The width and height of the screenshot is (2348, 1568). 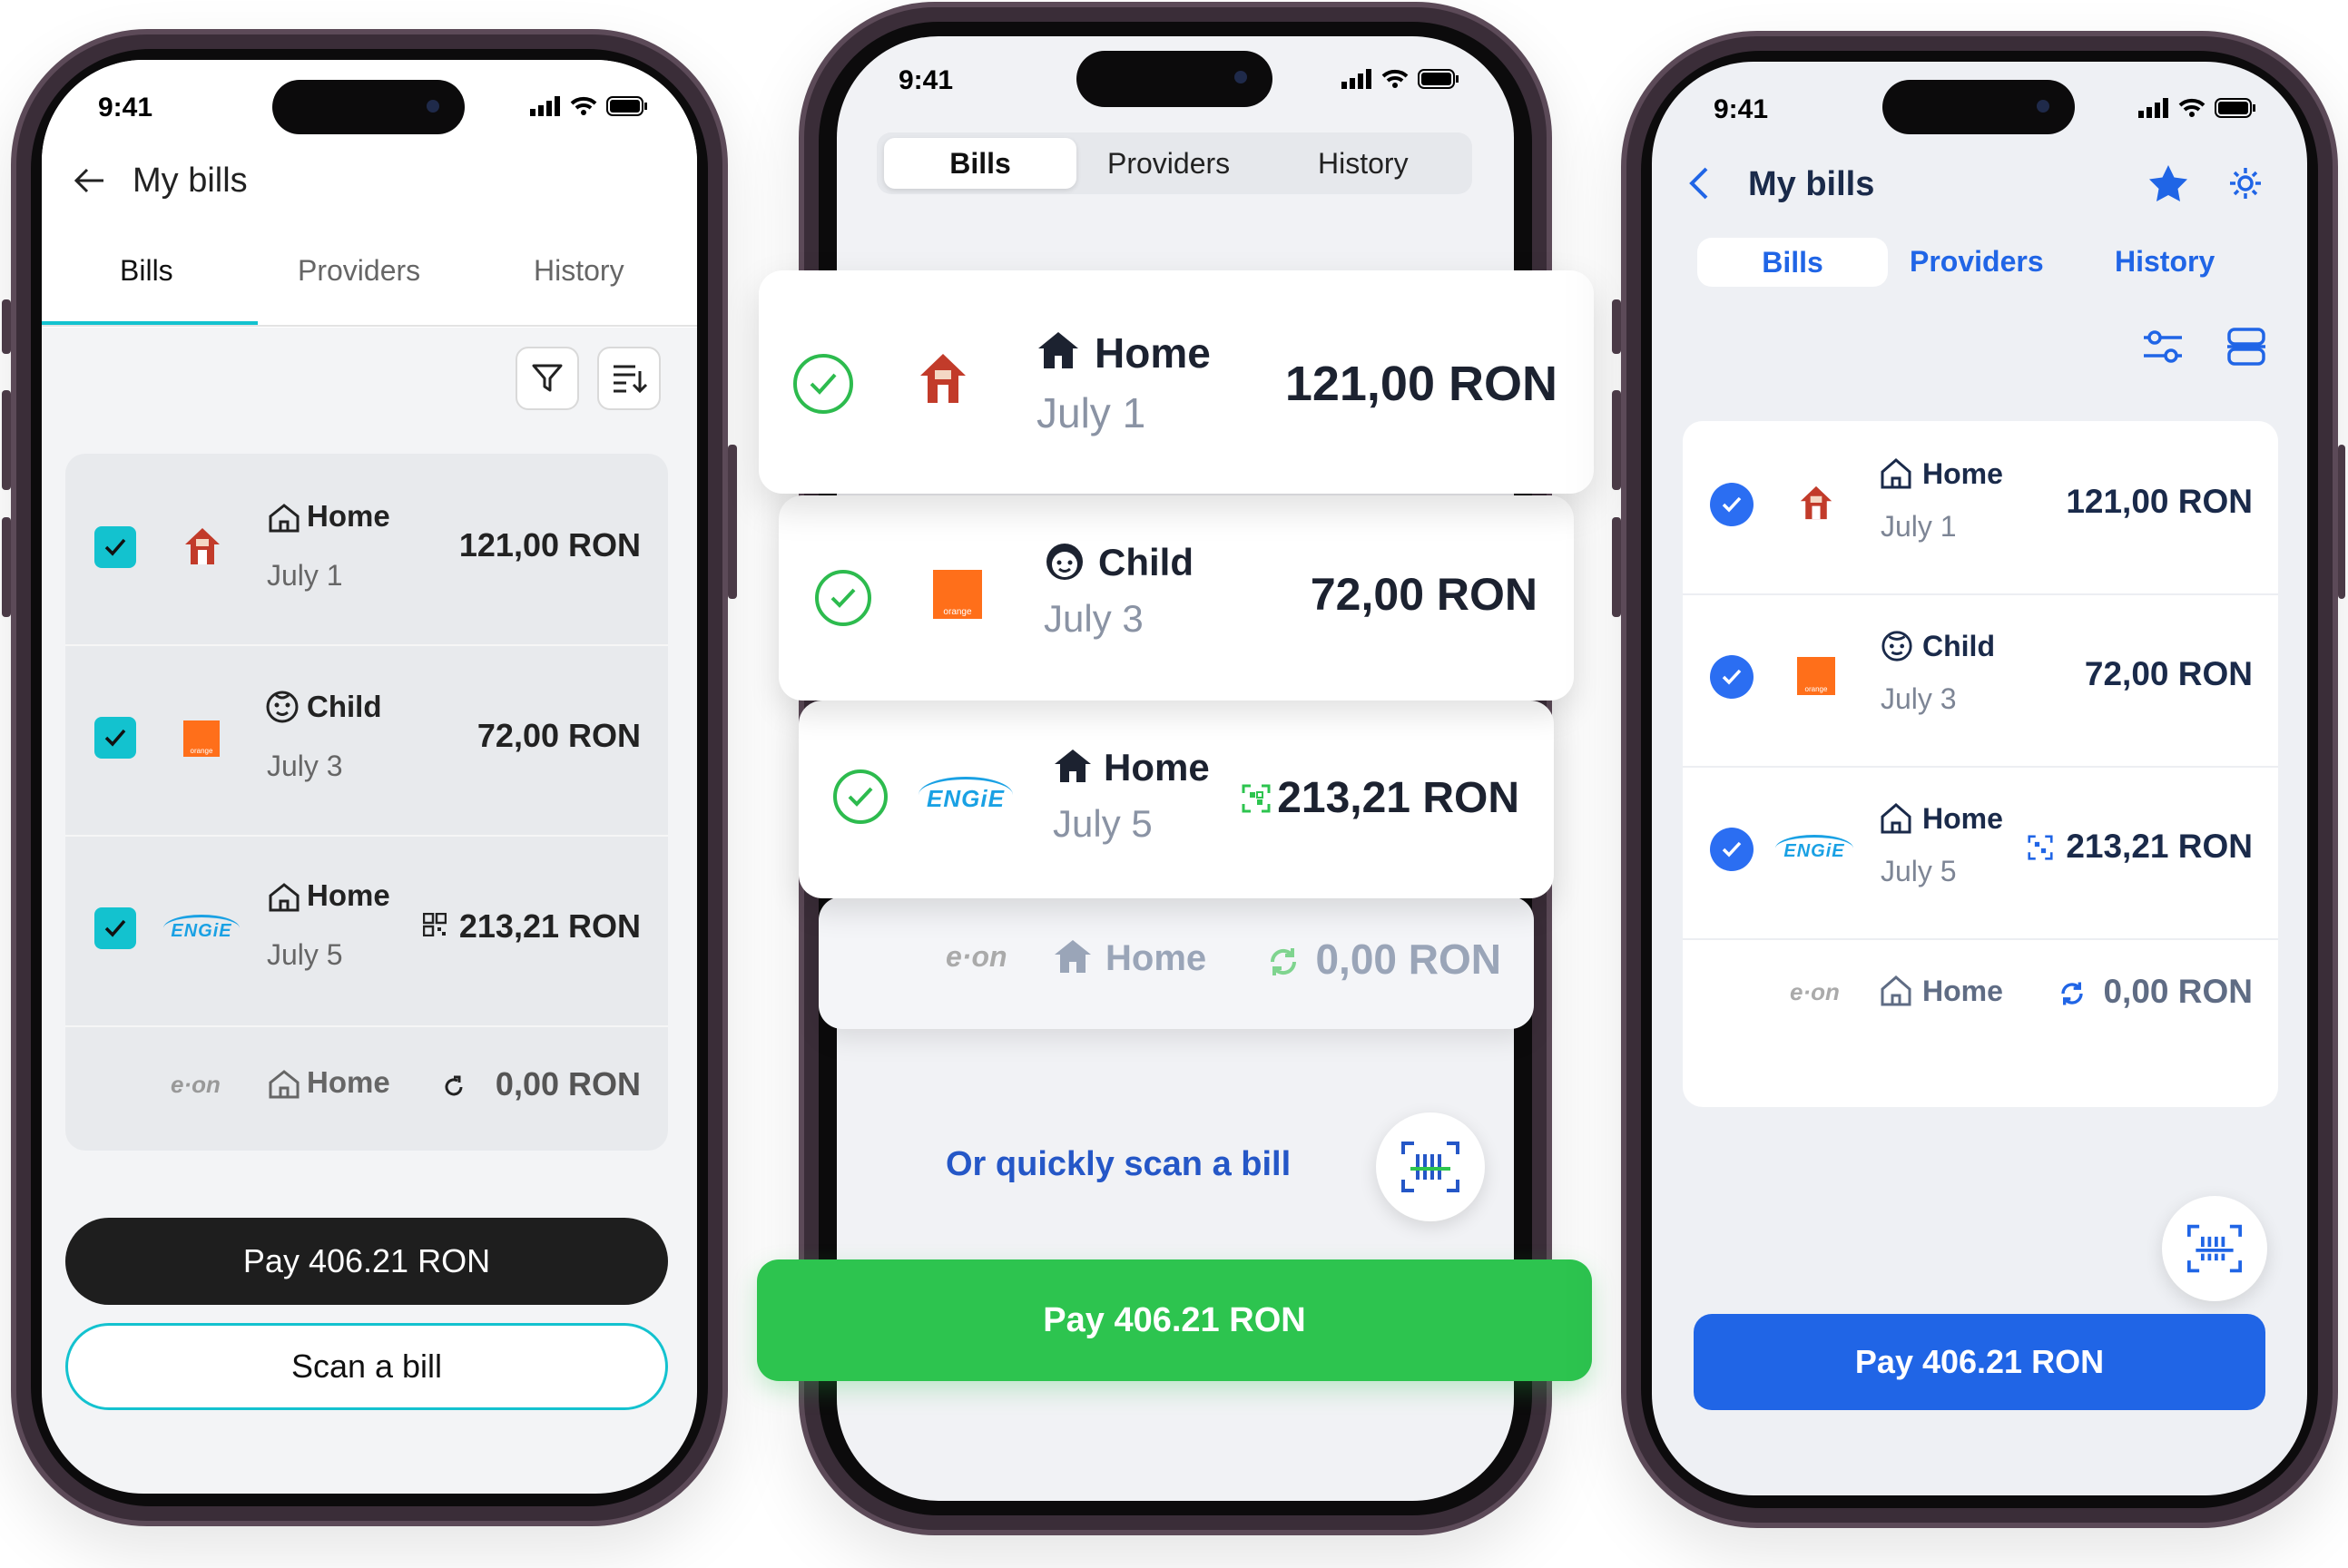 I want to click on wifi-icon, so click(x=1395, y=78).